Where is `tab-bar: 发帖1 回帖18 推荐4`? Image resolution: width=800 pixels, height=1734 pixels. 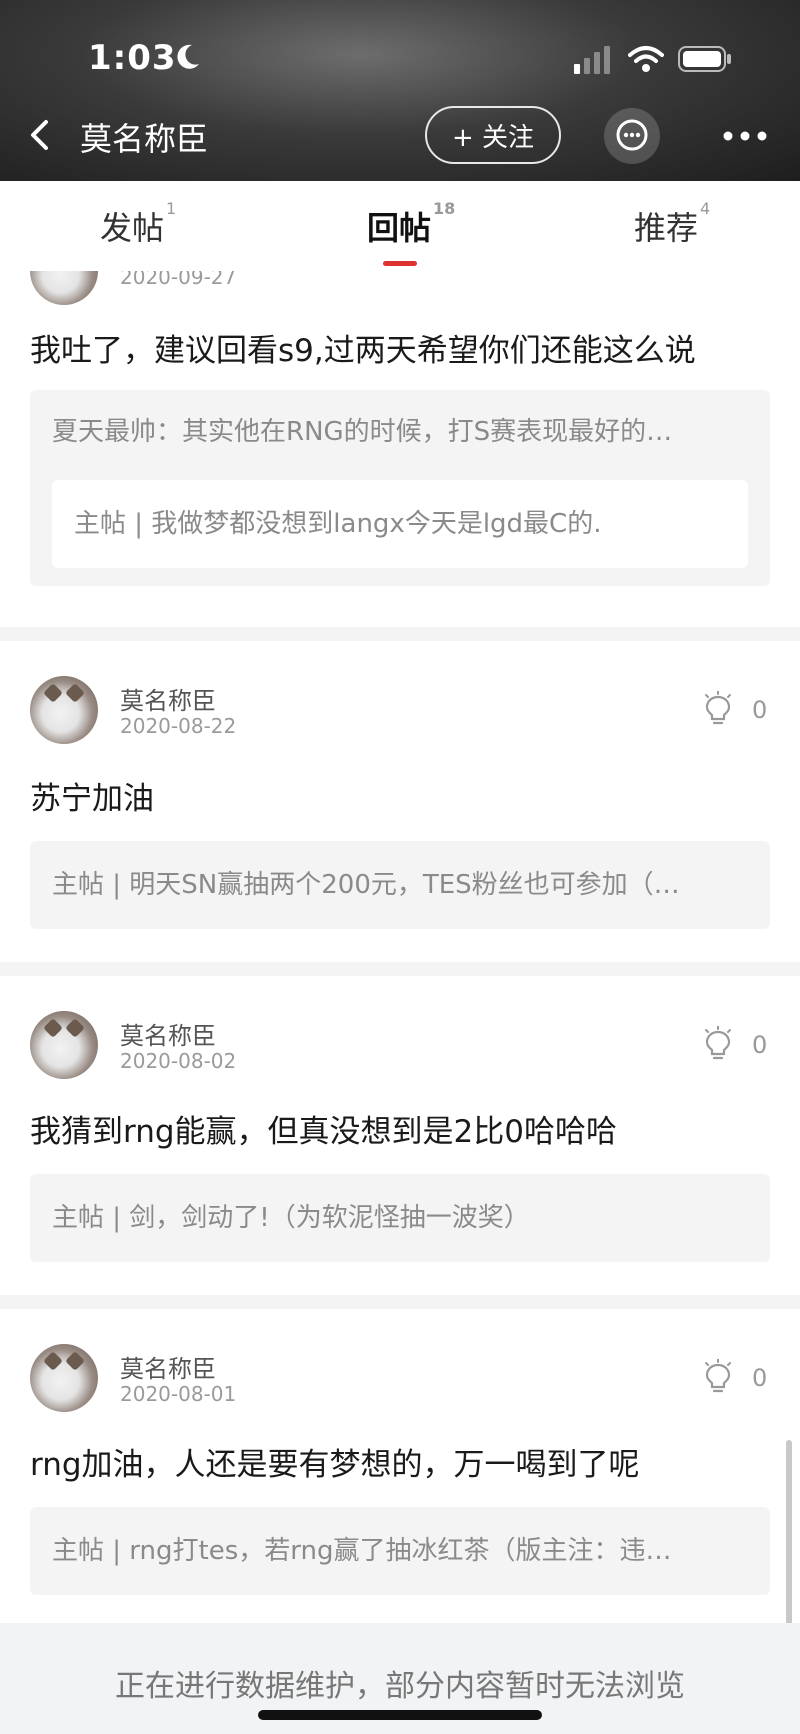
tab-bar: 发帖1 回帖18 推荐4 is located at coordinates (400, 226).